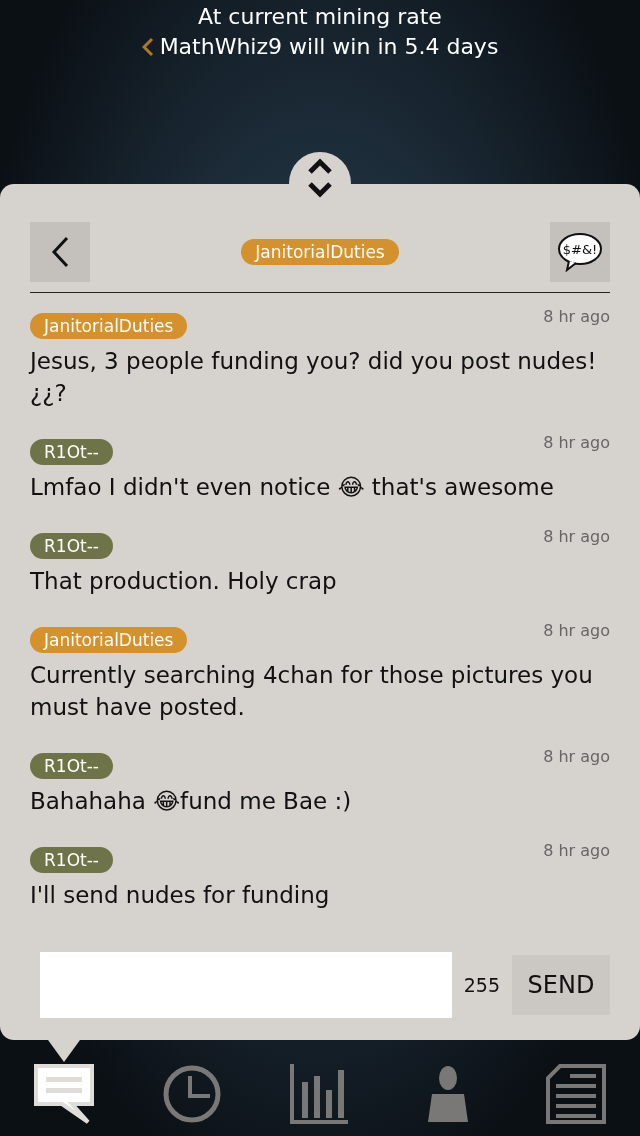  Describe the element at coordinates (481, 985) in the screenshot. I see `character-count: 255` at that location.